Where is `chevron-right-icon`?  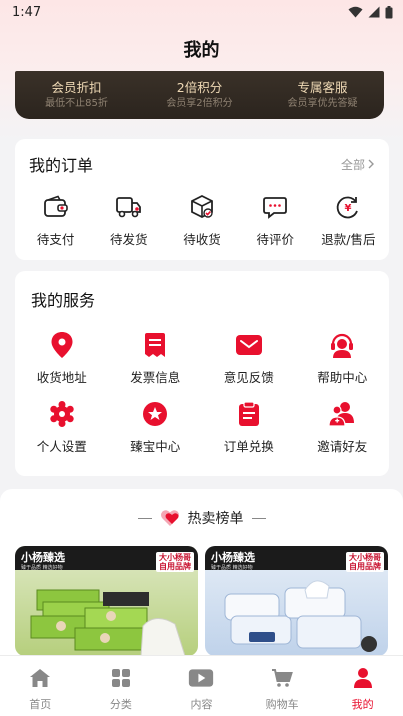
chevron-right-icon is located at coordinates (371, 164).